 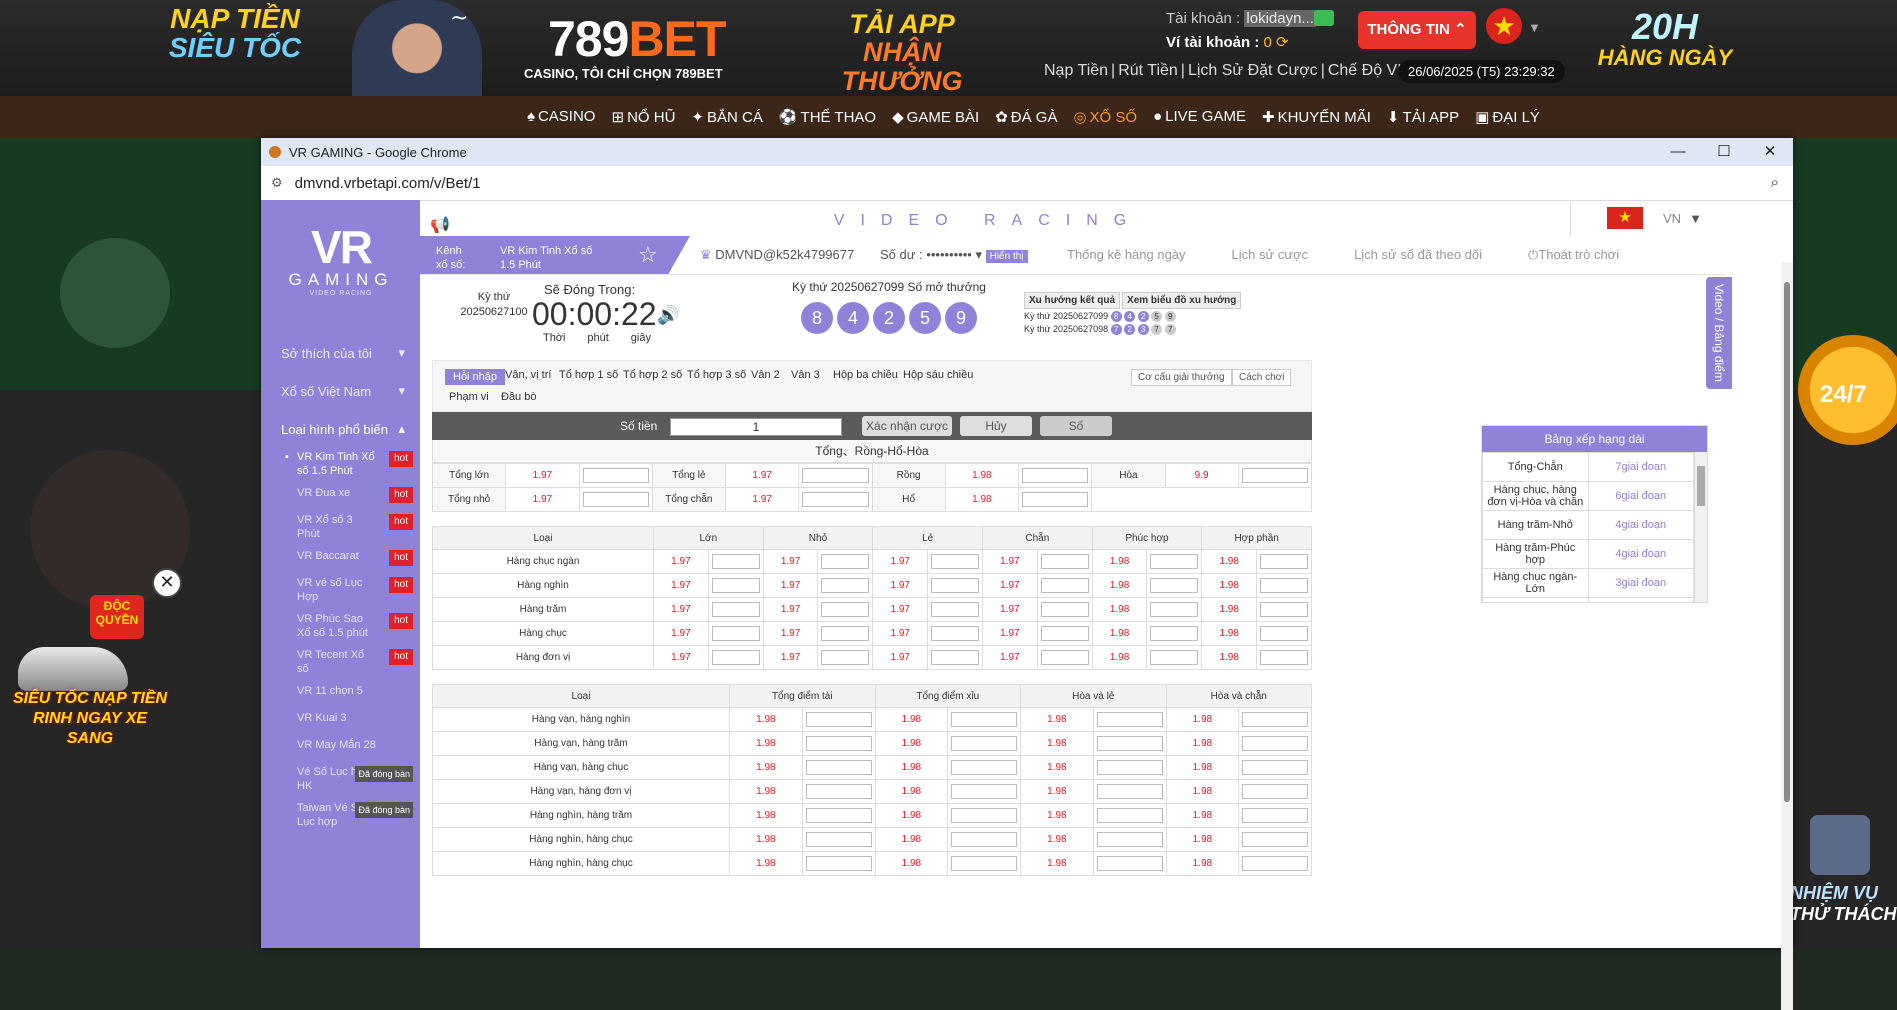 I want to click on sidebar-game-item: VR Phúc Sao Xổ số 1.5 phút hot, so click(x=348, y=628).